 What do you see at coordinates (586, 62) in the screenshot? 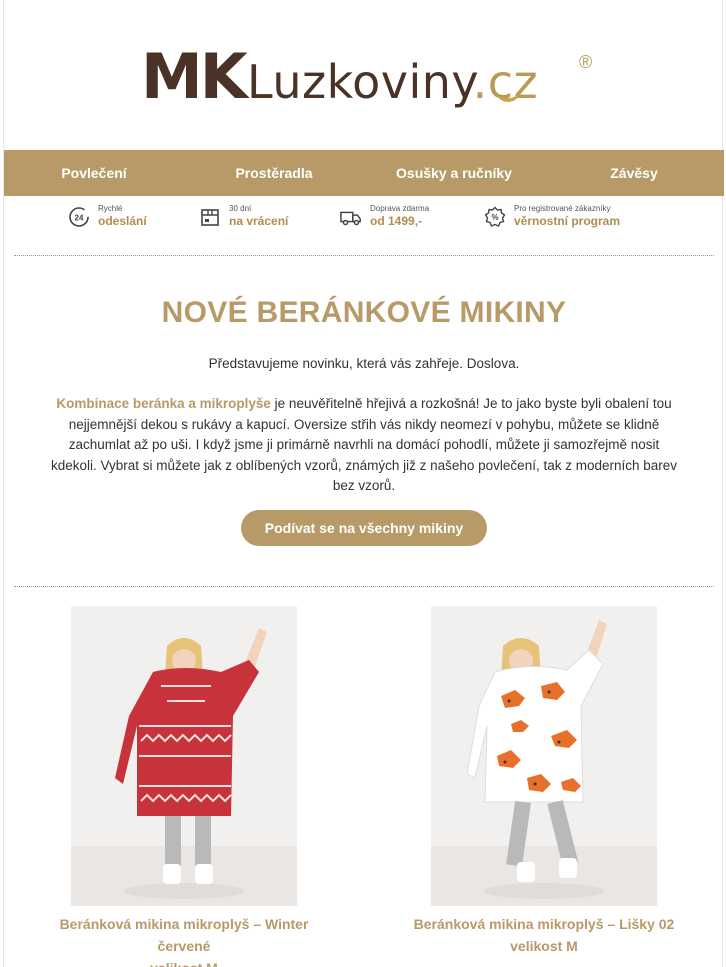
I see `logo-registered-mark: ®` at bounding box center [586, 62].